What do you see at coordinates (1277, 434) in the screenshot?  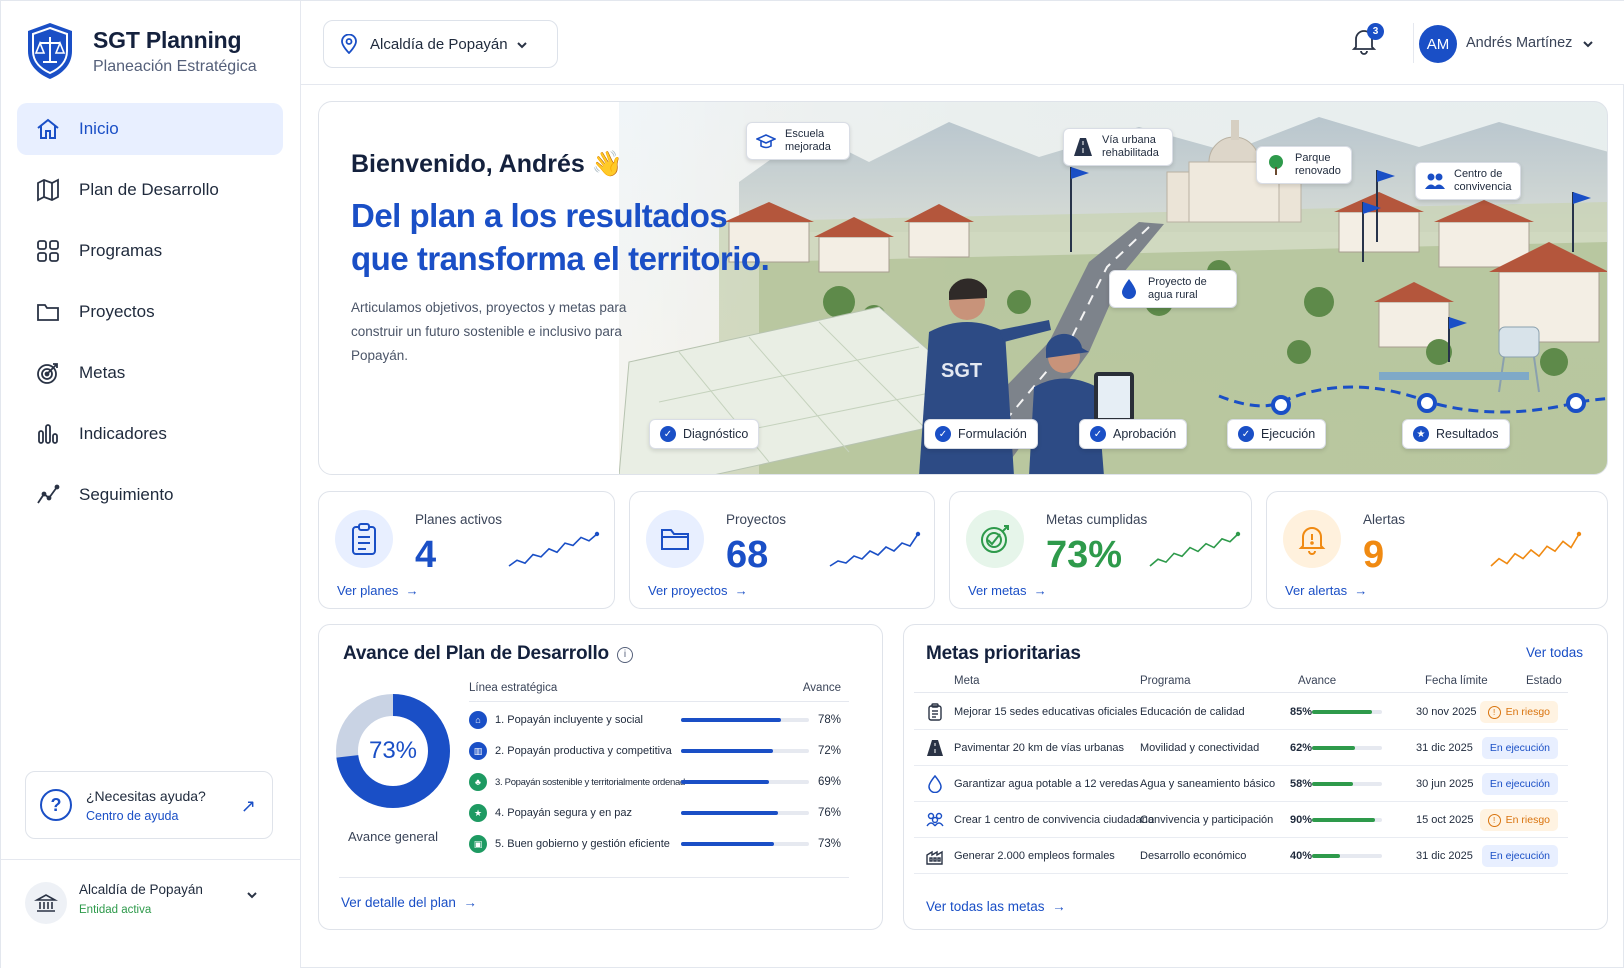 I see `stage-ejecucion: ✓ Ejecución` at bounding box center [1277, 434].